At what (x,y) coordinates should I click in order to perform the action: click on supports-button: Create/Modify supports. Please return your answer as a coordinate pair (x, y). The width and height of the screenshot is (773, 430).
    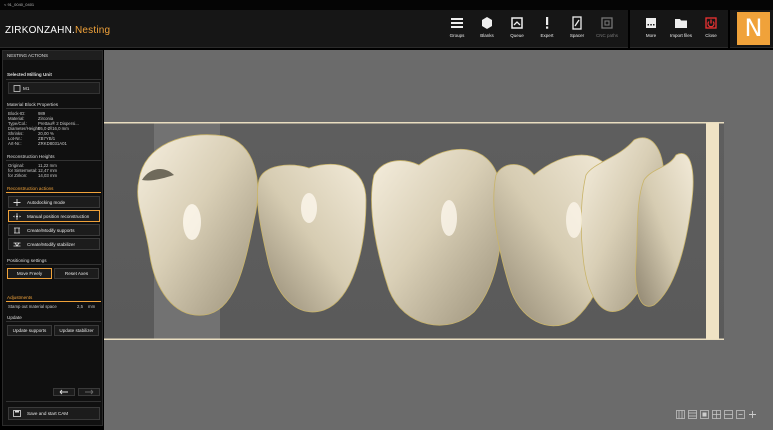
    Looking at the image, I should click on (54, 230).